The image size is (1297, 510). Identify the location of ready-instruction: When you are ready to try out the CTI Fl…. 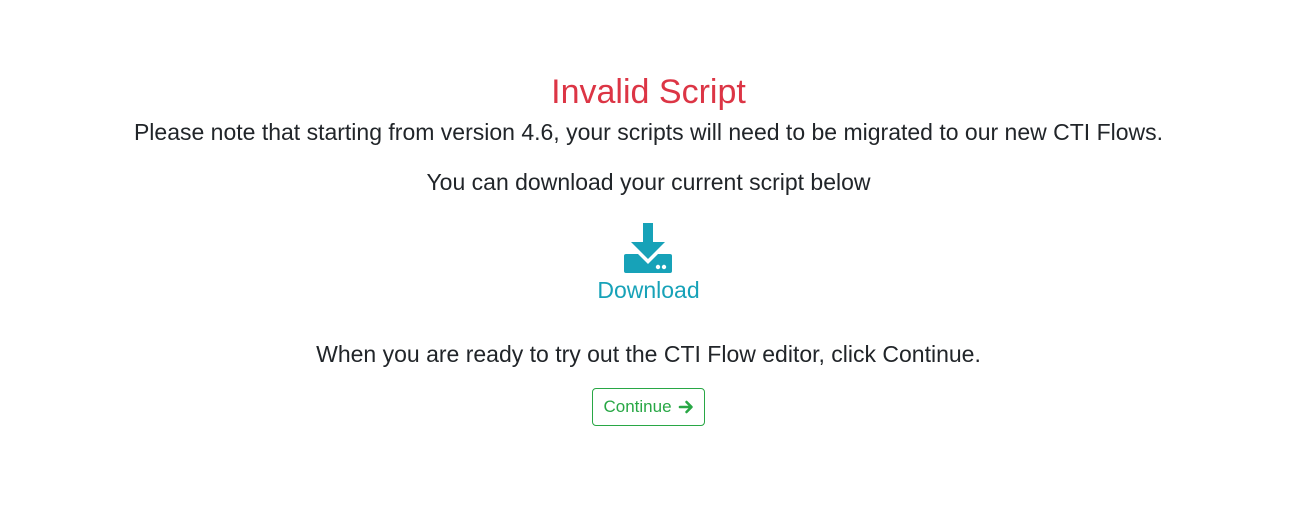
(648, 354).